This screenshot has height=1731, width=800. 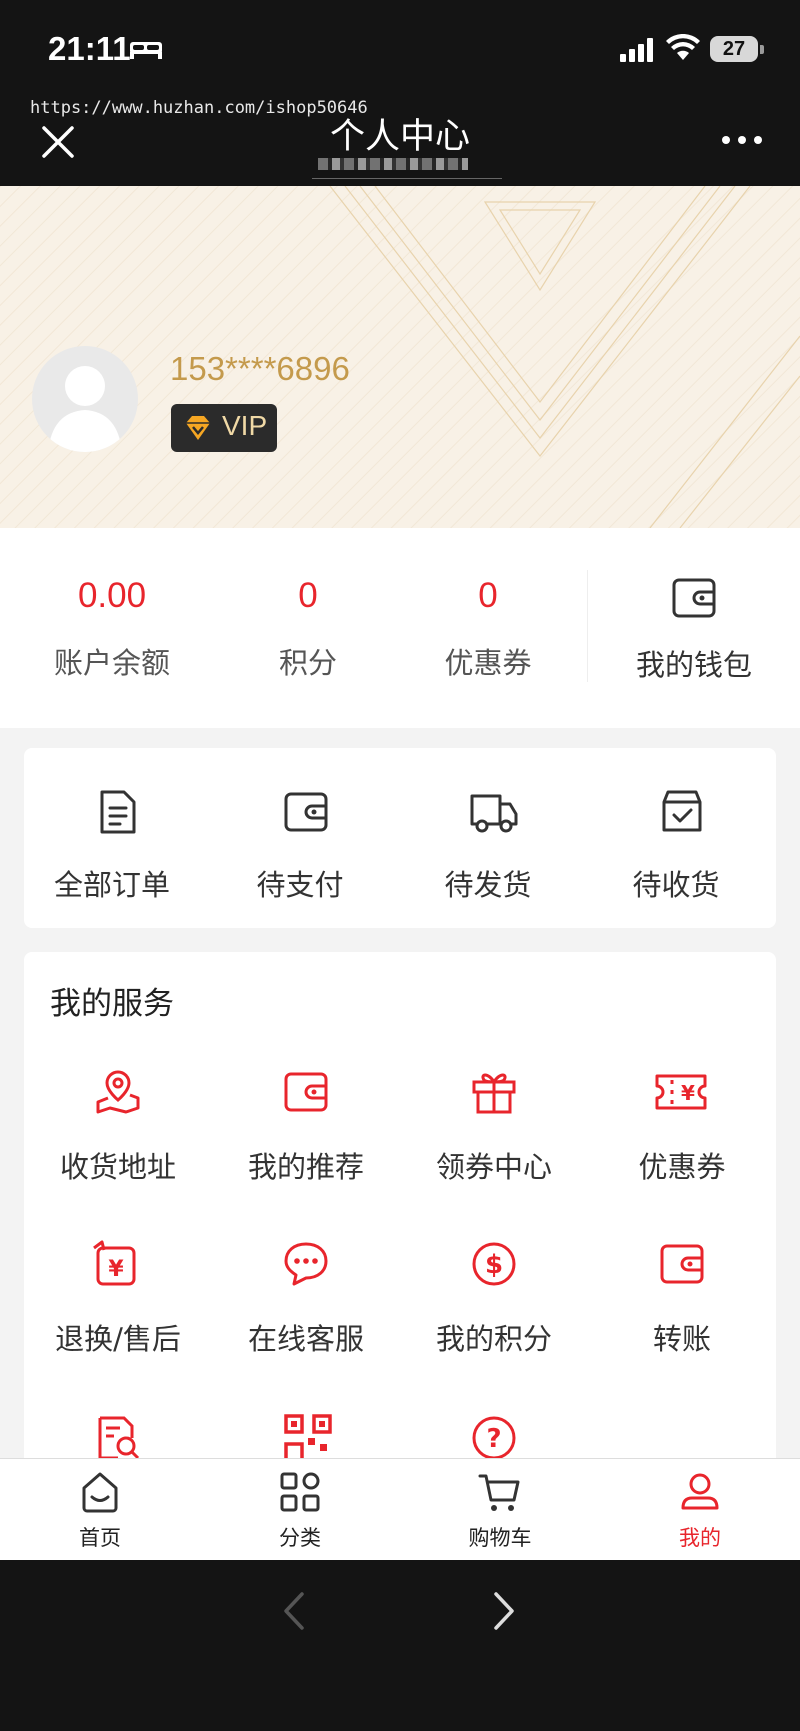 What do you see at coordinates (399, 137) in the screenshot?
I see `page-title: 个人中心` at bounding box center [399, 137].